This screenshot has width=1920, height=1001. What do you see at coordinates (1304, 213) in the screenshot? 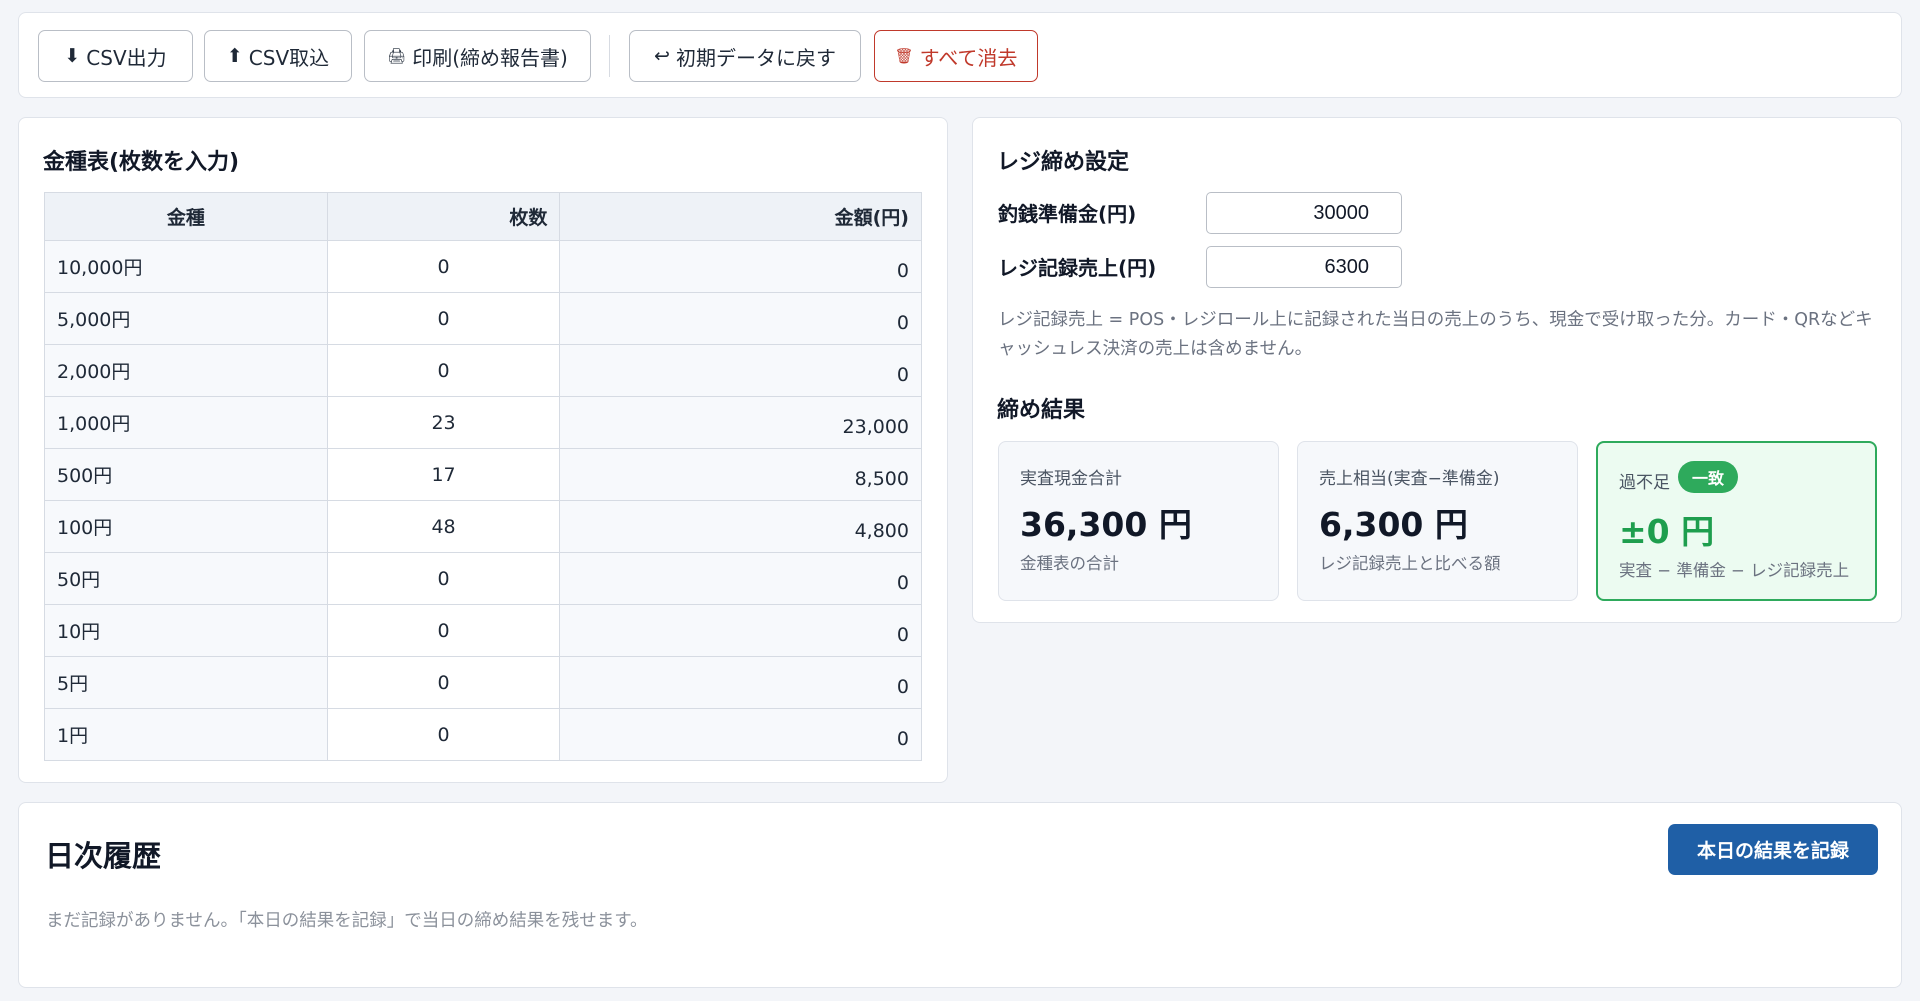
I see `float-input` at bounding box center [1304, 213].